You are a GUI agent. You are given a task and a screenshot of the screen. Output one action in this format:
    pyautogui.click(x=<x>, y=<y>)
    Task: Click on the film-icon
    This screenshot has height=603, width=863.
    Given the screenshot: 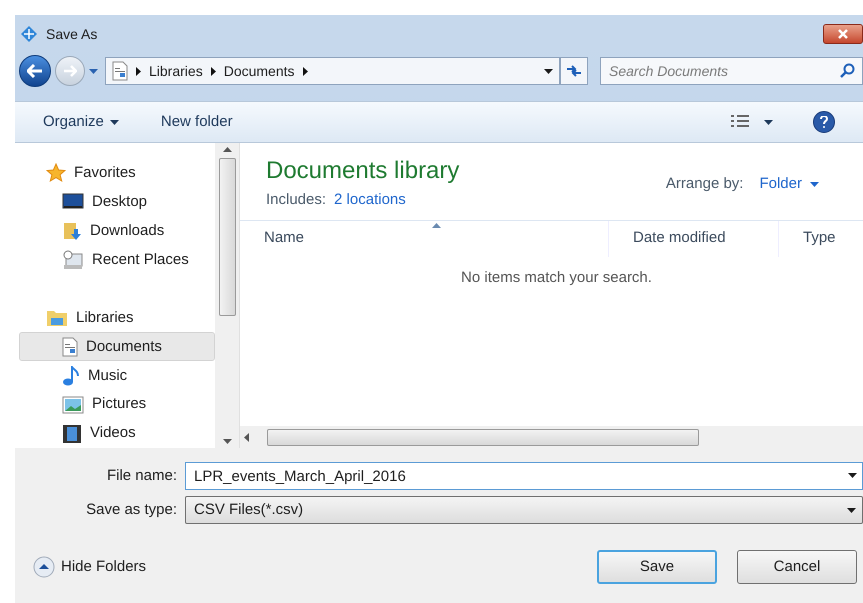 What is the action you would take?
    pyautogui.click(x=72, y=434)
    